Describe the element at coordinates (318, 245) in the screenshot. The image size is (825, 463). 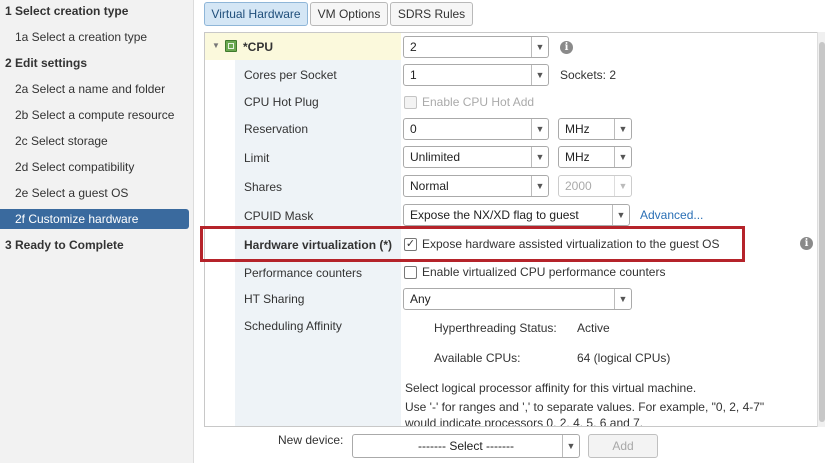
I see `hardware-virtualization-label: Hardware virtualization (*)` at that location.